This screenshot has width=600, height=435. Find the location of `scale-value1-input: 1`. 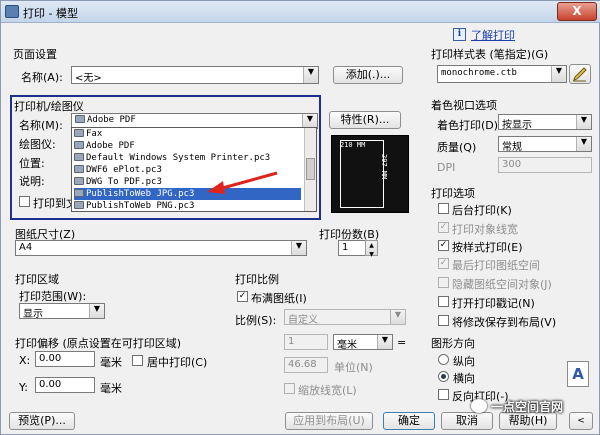

scale-value1-input: 1 is located at coordinates (306, 342).